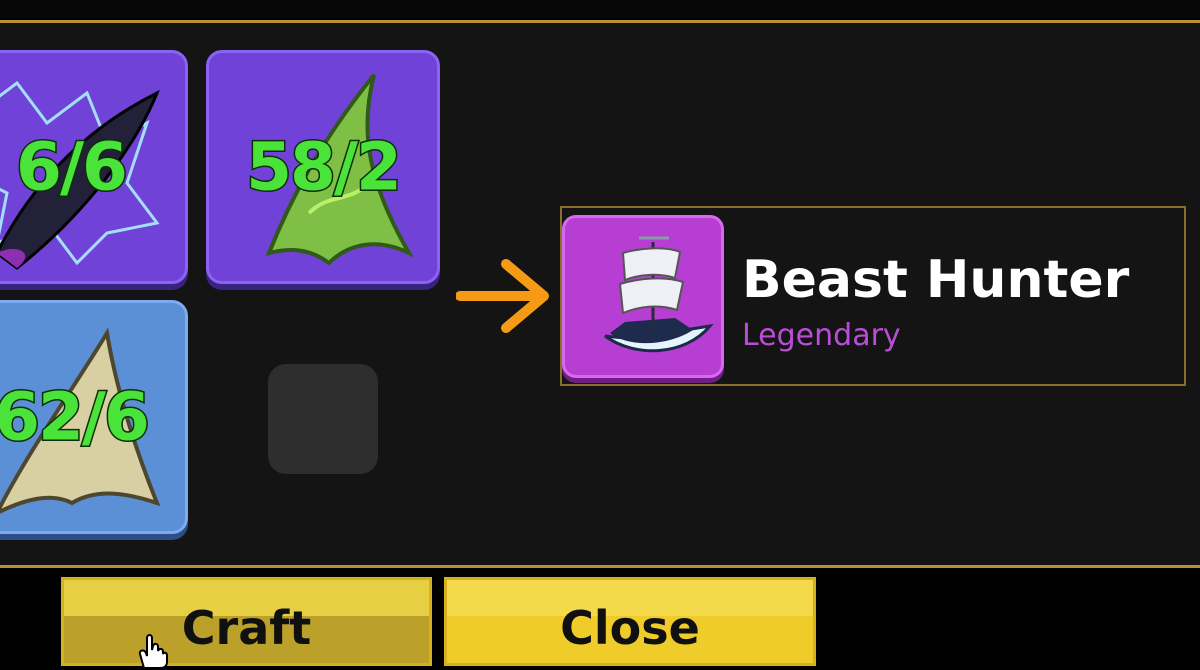  I want to click on result-item-name: Beast Hunter, so click(936, 280).